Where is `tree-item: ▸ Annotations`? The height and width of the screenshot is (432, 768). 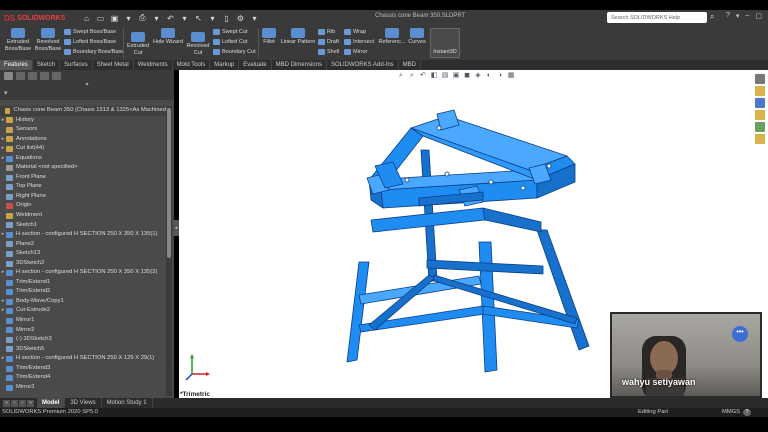 tree-item: ▸ Annotations is located at coordinates (83, 140).